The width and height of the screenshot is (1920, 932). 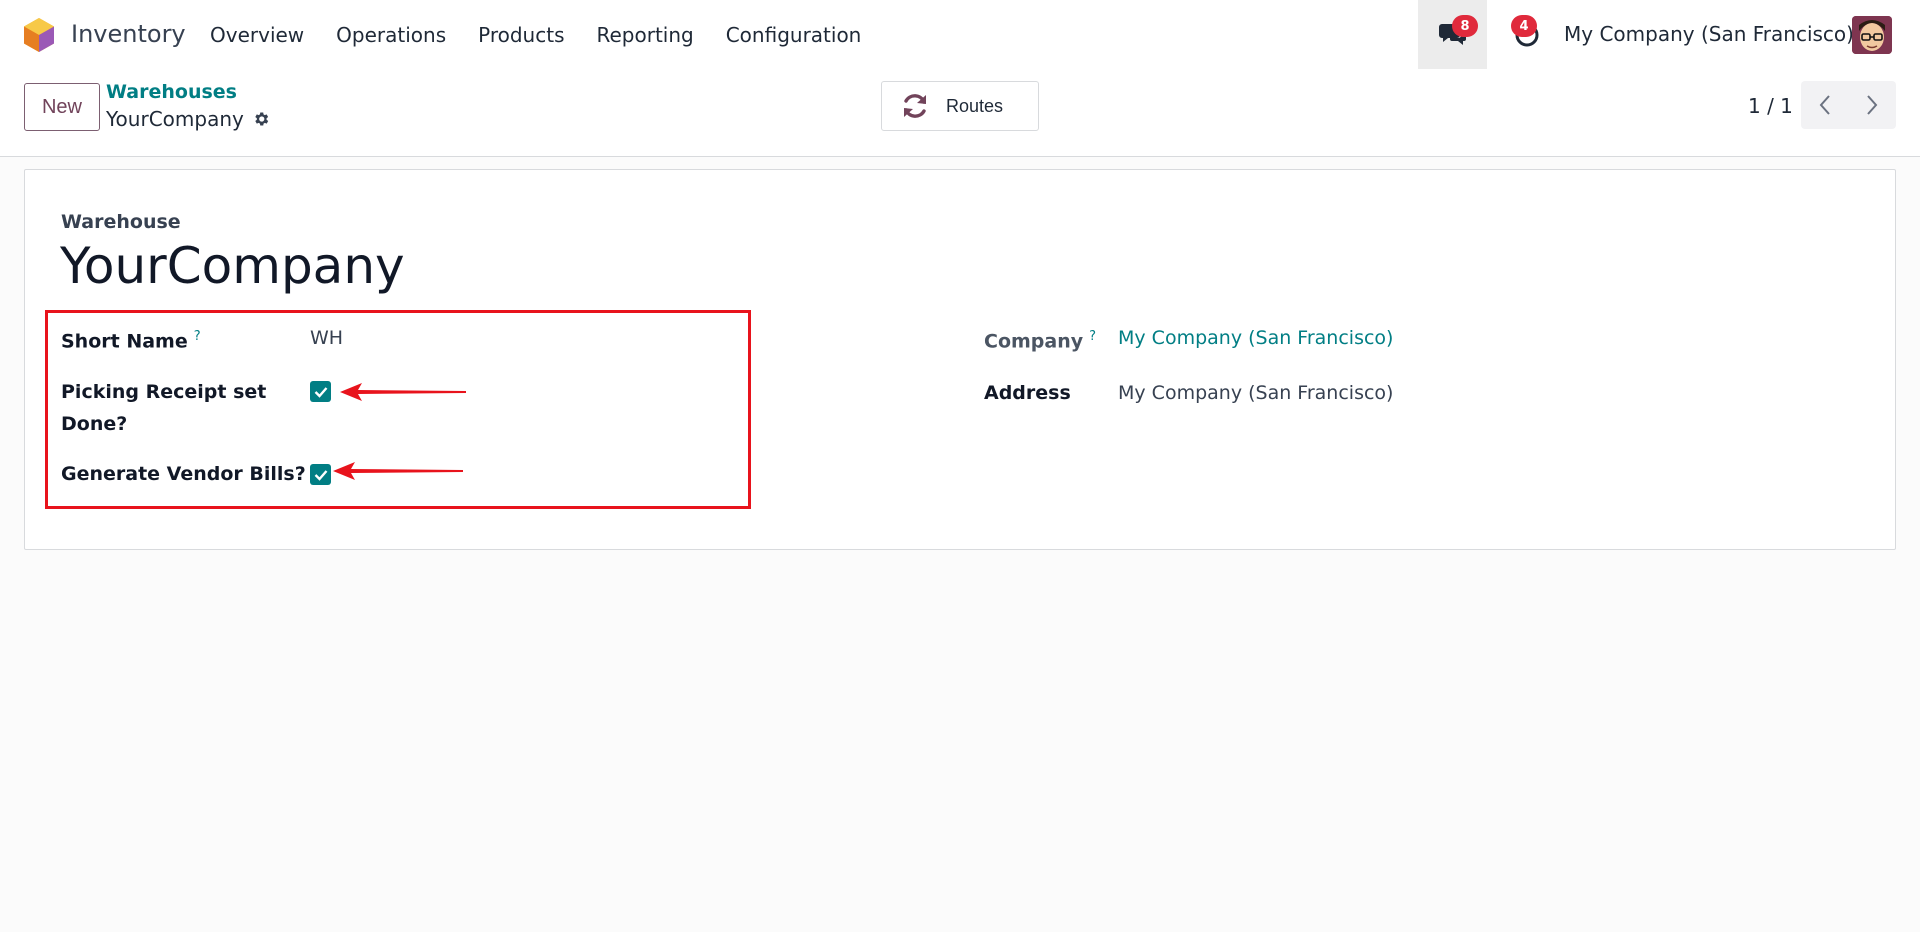 I want to click on messages-count-badge: 8, so click(x=1465, y=26).